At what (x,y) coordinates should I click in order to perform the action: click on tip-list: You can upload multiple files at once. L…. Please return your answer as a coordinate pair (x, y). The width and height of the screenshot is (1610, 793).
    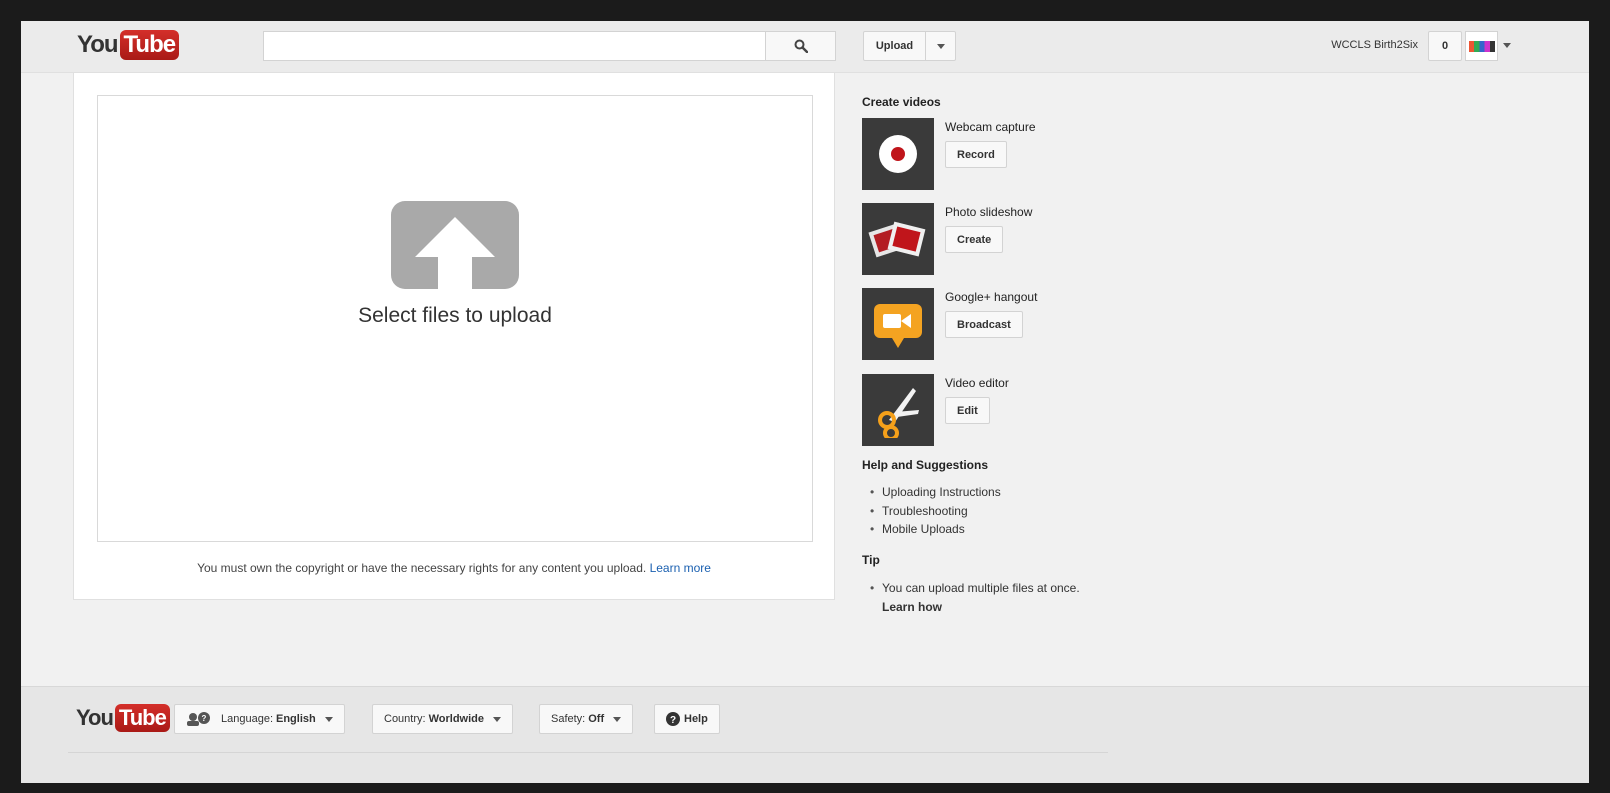
    Looking at the image, I should click on (1012, 597).